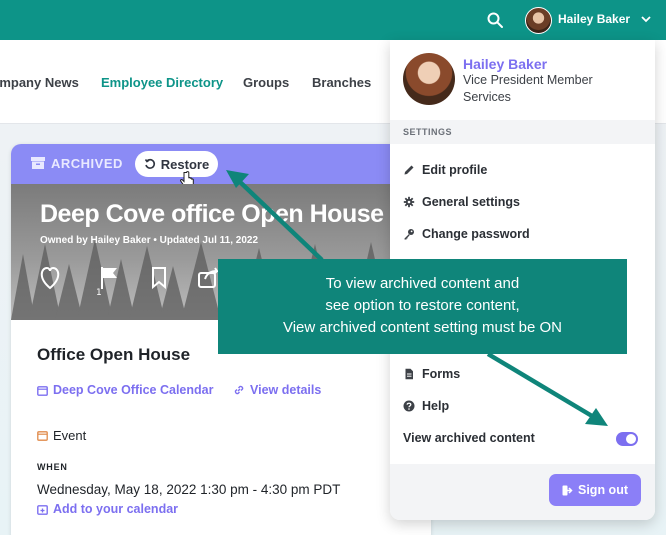 This screenshot has height=535, width=666. I want to click on restore-button: Restore, so click(176, 164).